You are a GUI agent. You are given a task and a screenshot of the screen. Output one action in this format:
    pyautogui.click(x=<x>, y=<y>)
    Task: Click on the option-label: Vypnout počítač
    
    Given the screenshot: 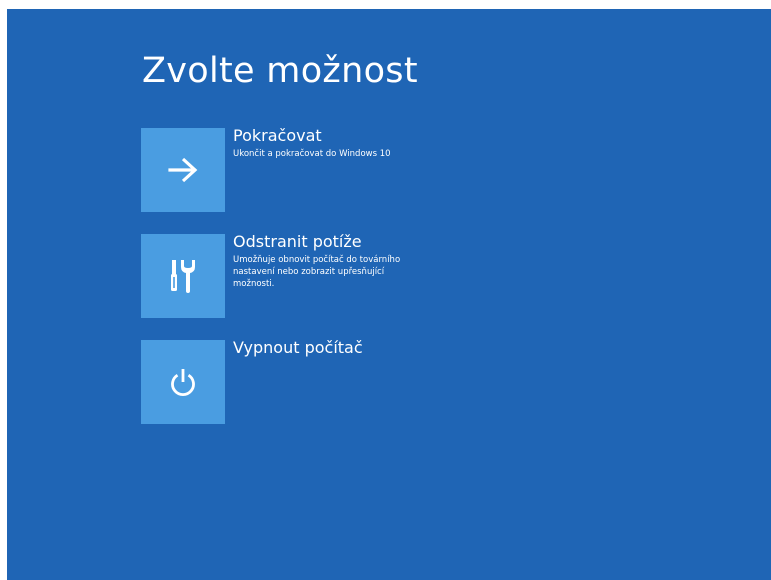 What is the action you would take?
    pyautogui.click(x=383, y=348)
    